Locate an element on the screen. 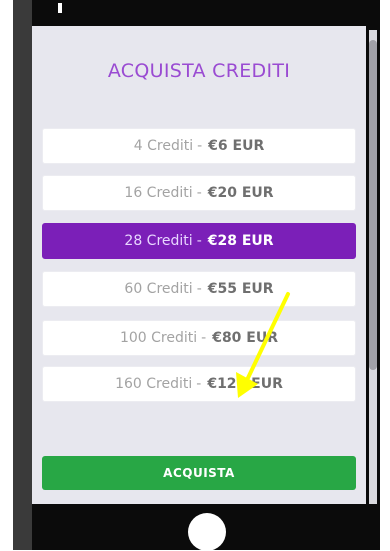  credit-price: €80 EUR is located at coordinates (245, 338).